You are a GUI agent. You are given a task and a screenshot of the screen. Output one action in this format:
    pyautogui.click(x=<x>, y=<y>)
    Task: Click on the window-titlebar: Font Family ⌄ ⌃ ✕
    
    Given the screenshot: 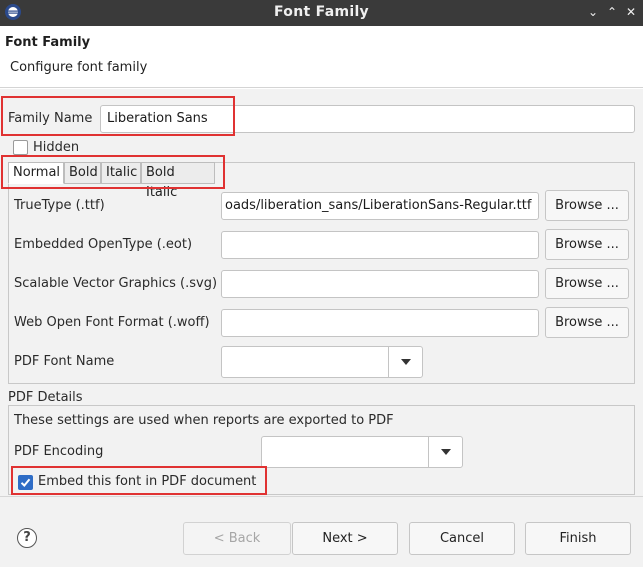 What is the action you would take?
    pyautogui.click(x=321, y=13)
    